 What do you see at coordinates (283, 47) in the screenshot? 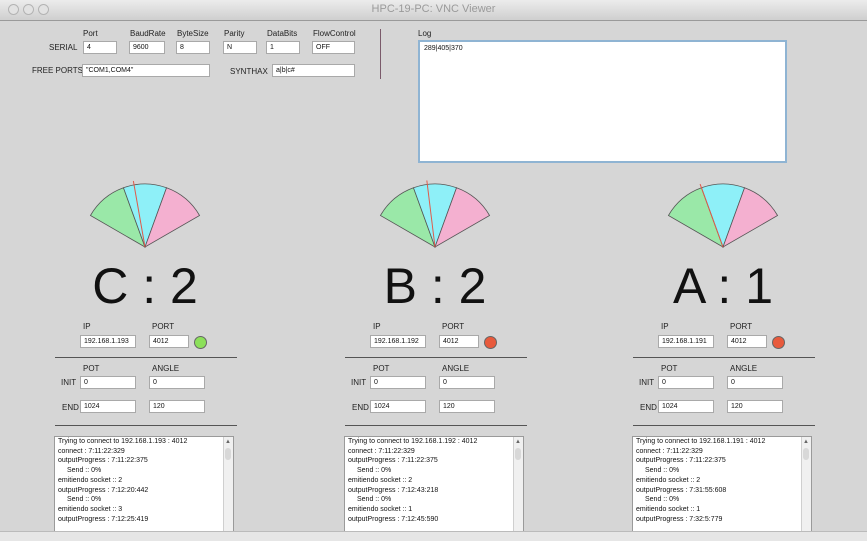
I see `databits-field: 1` at bounding box center [283, 47].